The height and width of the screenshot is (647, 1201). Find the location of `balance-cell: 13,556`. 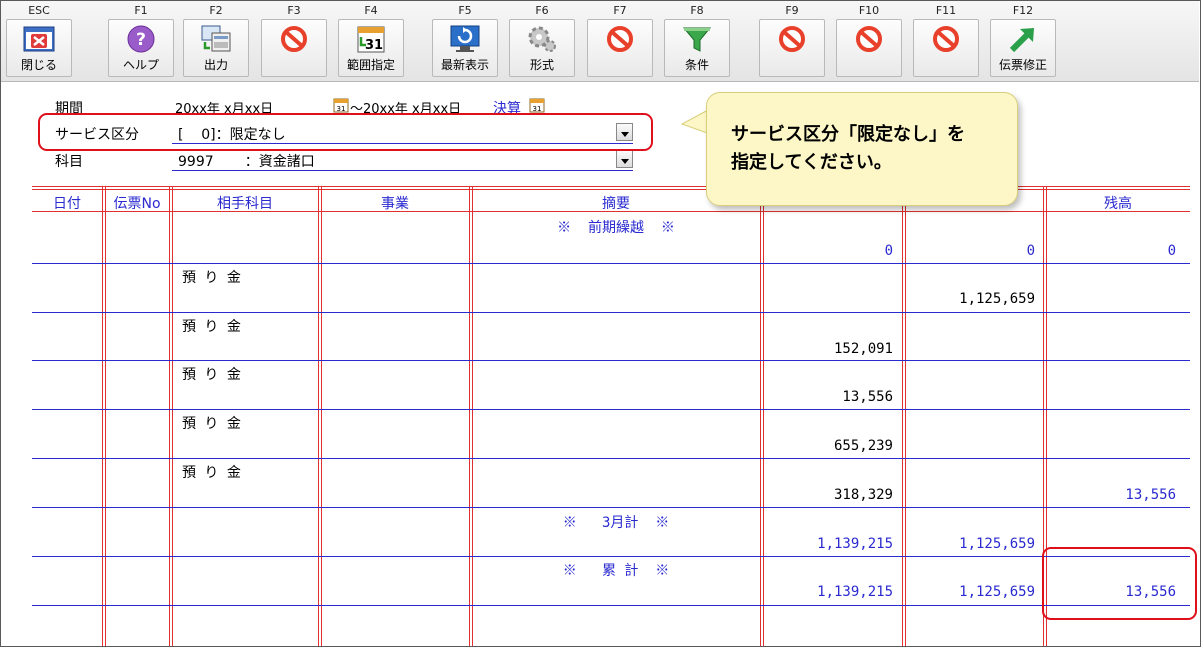

balance-cell: 13,556 is located at coordinates (1150, 495).